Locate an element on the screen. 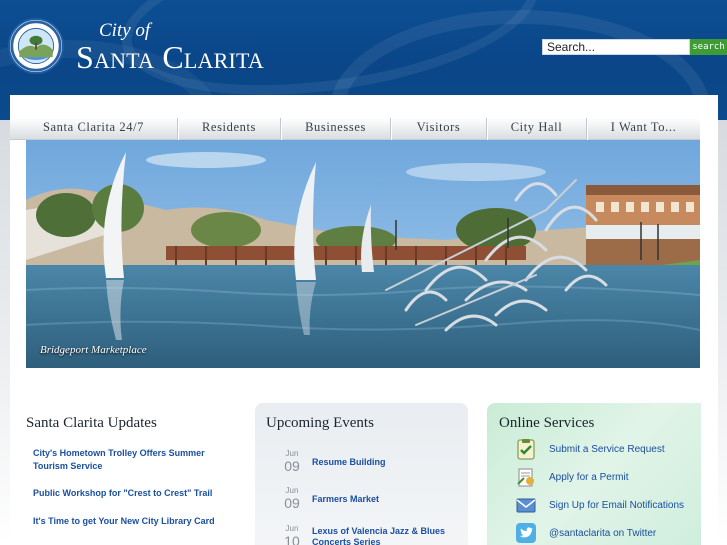 This screenshot has height=545, width=727. online-services-title: Online Services is located at coordinates (547, 423).